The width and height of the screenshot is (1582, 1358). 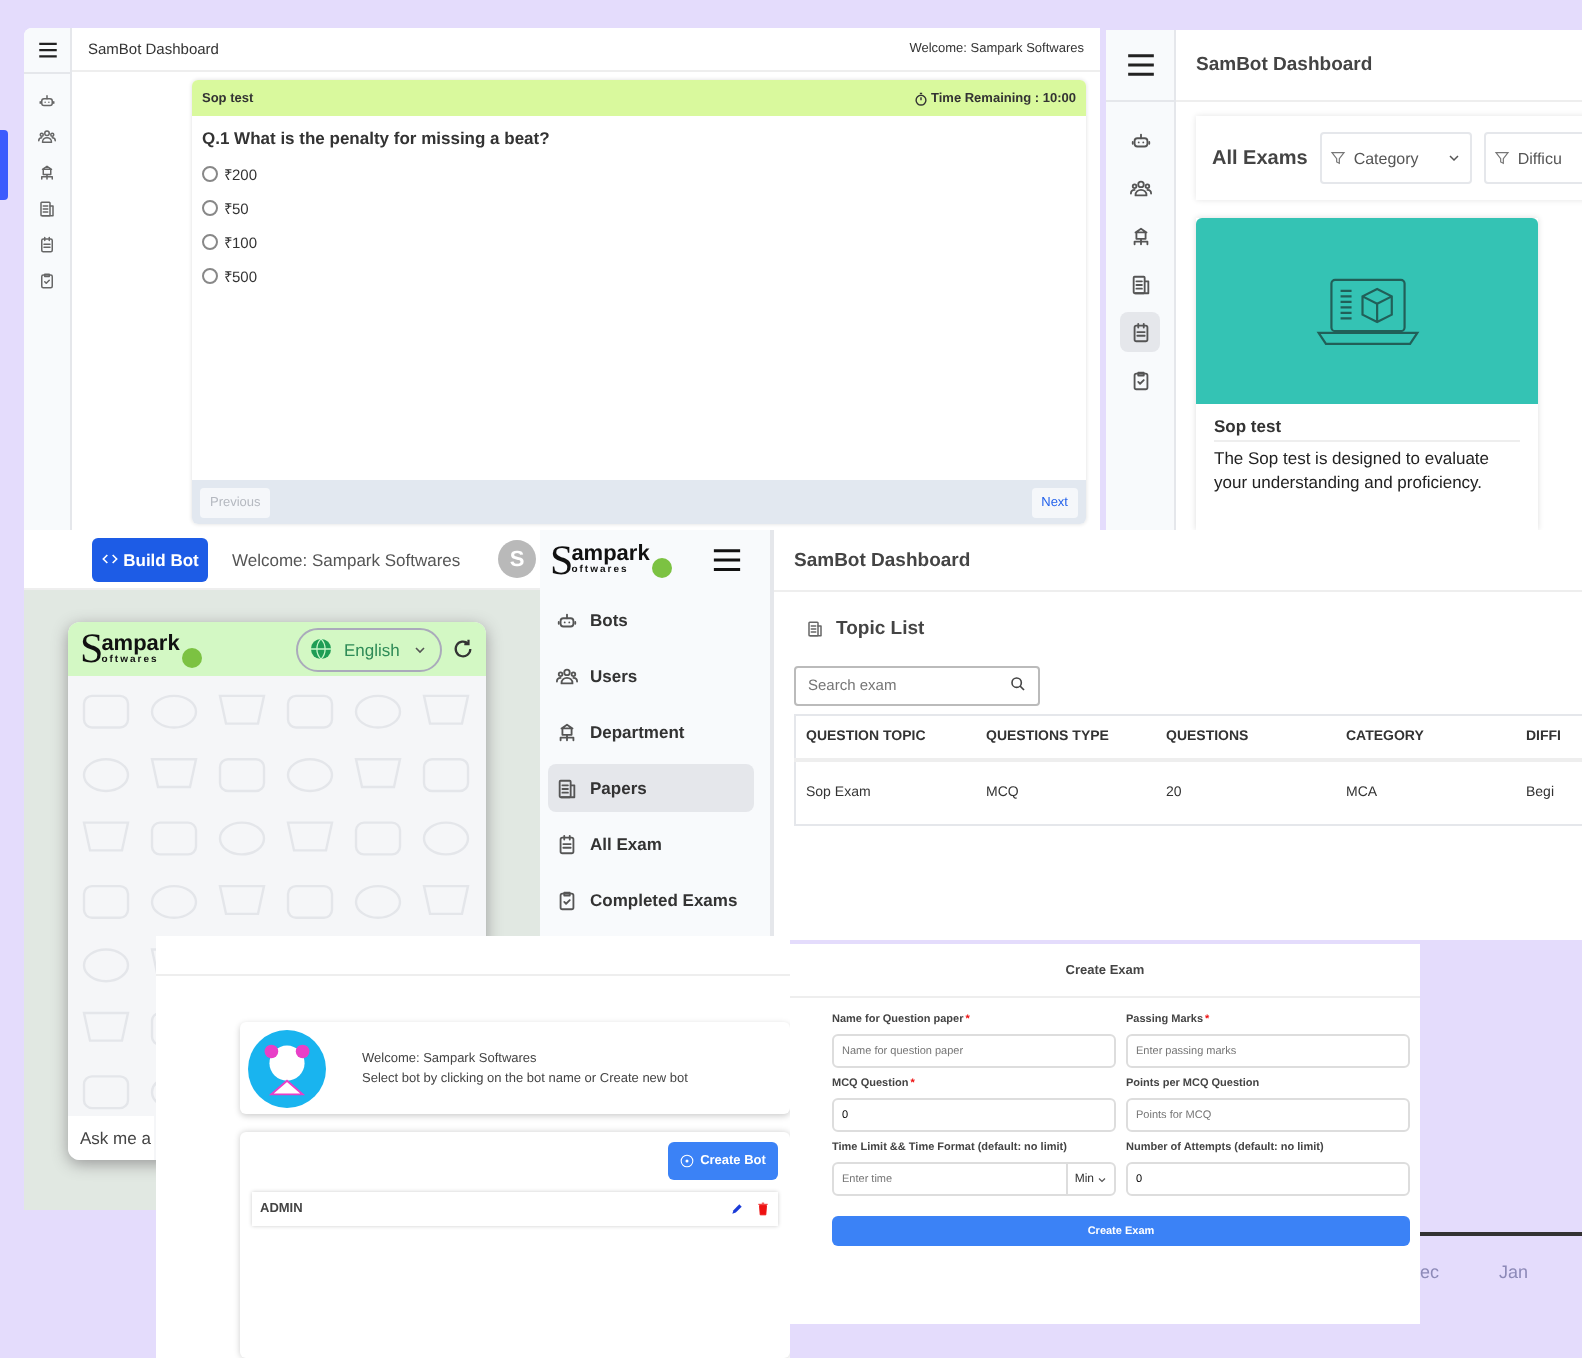 What do you see at coordinates (287, 1068) in the screenshot?
I see `avatar-icon` at bounding box center [287, 1068].